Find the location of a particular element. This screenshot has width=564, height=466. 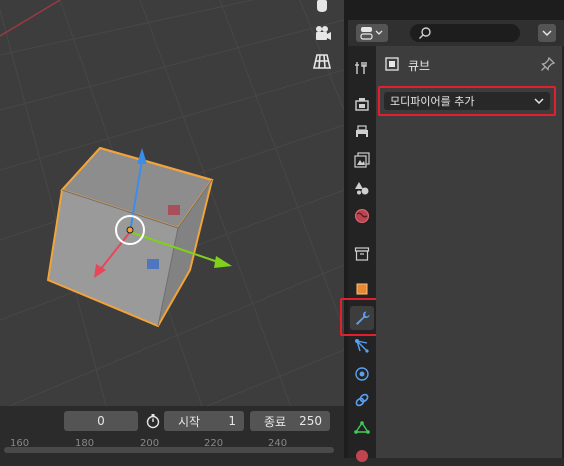

pin-icon is located at coordinates (548, 64).